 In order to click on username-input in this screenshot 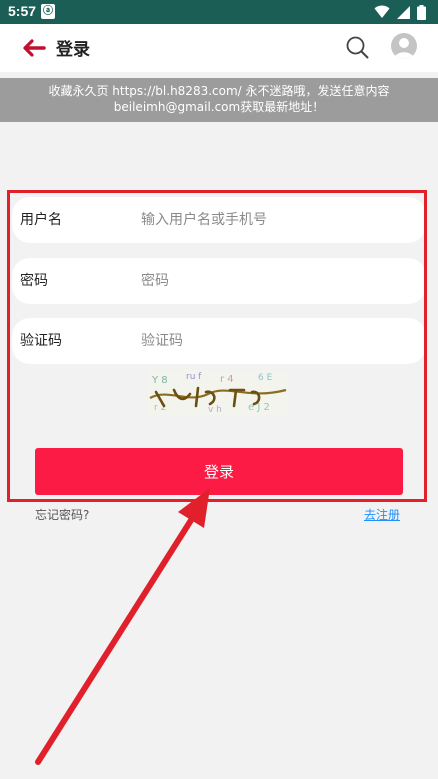, I will do `click(271, 220)`.